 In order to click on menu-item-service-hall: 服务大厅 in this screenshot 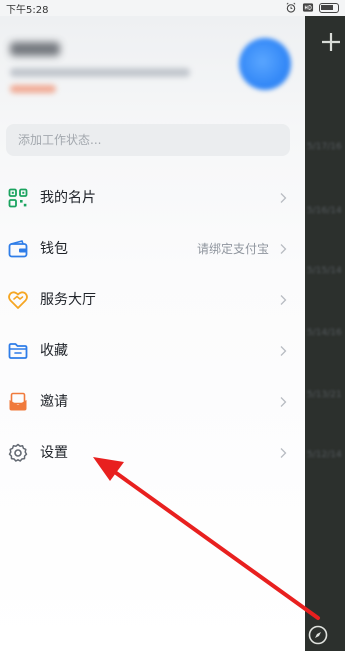, I will do `click(152, 299)`.